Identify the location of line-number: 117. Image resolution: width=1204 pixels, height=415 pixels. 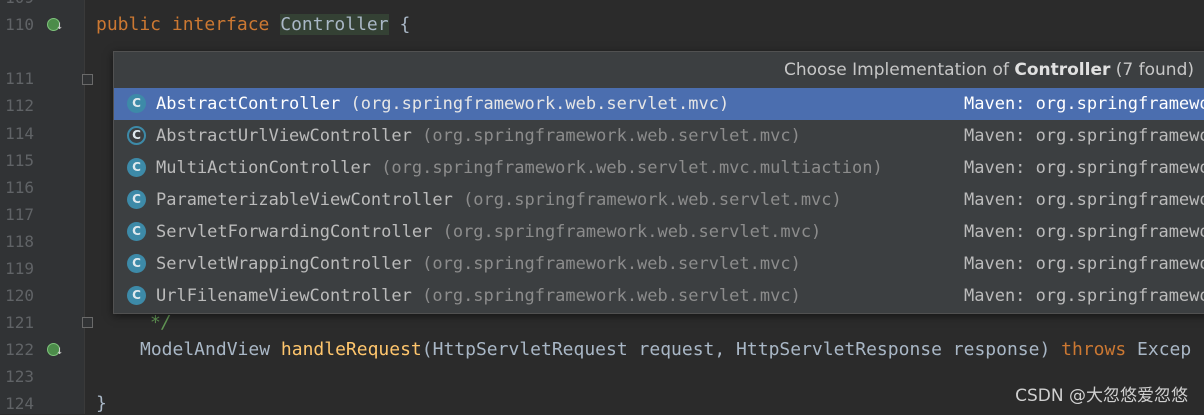
(19, 214).